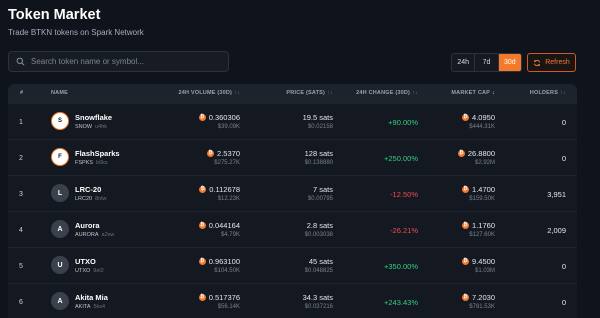 This screenshot has height=318, width=600. What do you see at coordinates (98, 271) in the screenshot?
I see `token-id: 9el2` at bounding box center [98, 271].